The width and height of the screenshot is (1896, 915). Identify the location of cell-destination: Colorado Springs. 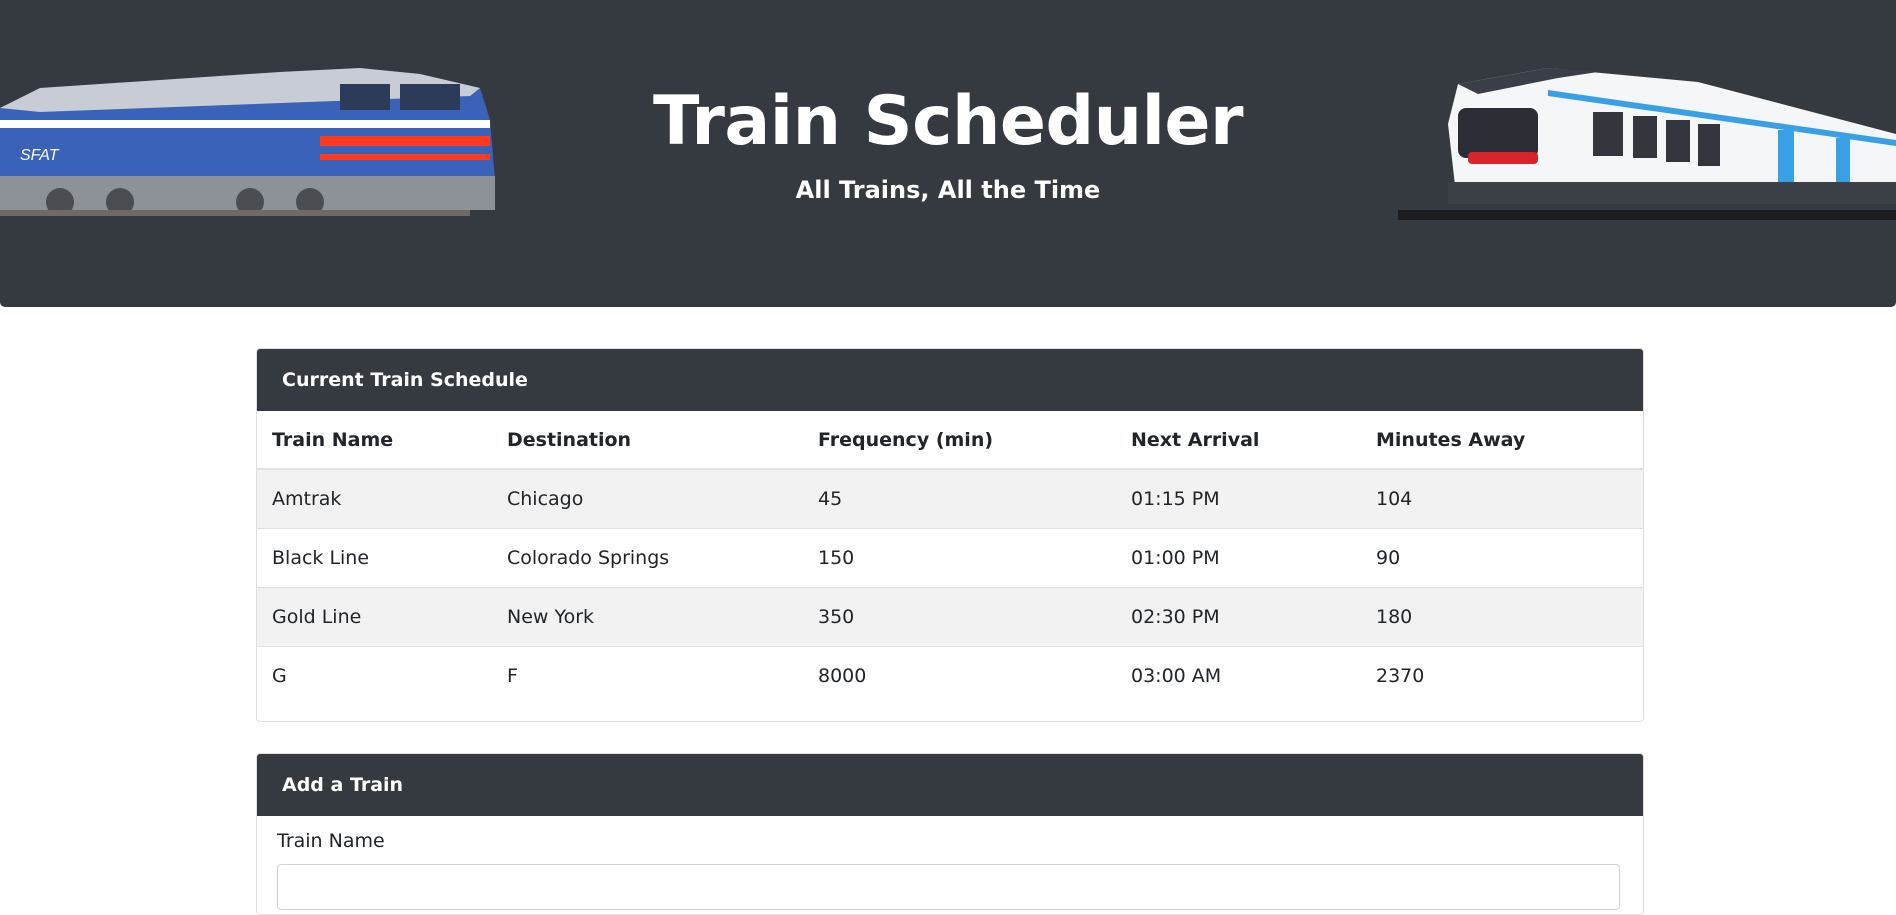
(647, 558).